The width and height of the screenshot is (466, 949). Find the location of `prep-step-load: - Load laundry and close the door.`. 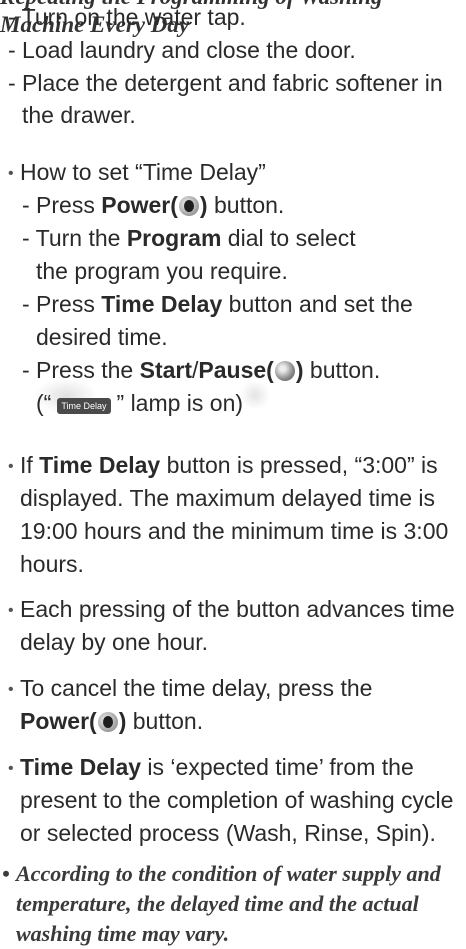

prep-step-load: - Load laundry and close the door. is located at coordinates (182, 50).